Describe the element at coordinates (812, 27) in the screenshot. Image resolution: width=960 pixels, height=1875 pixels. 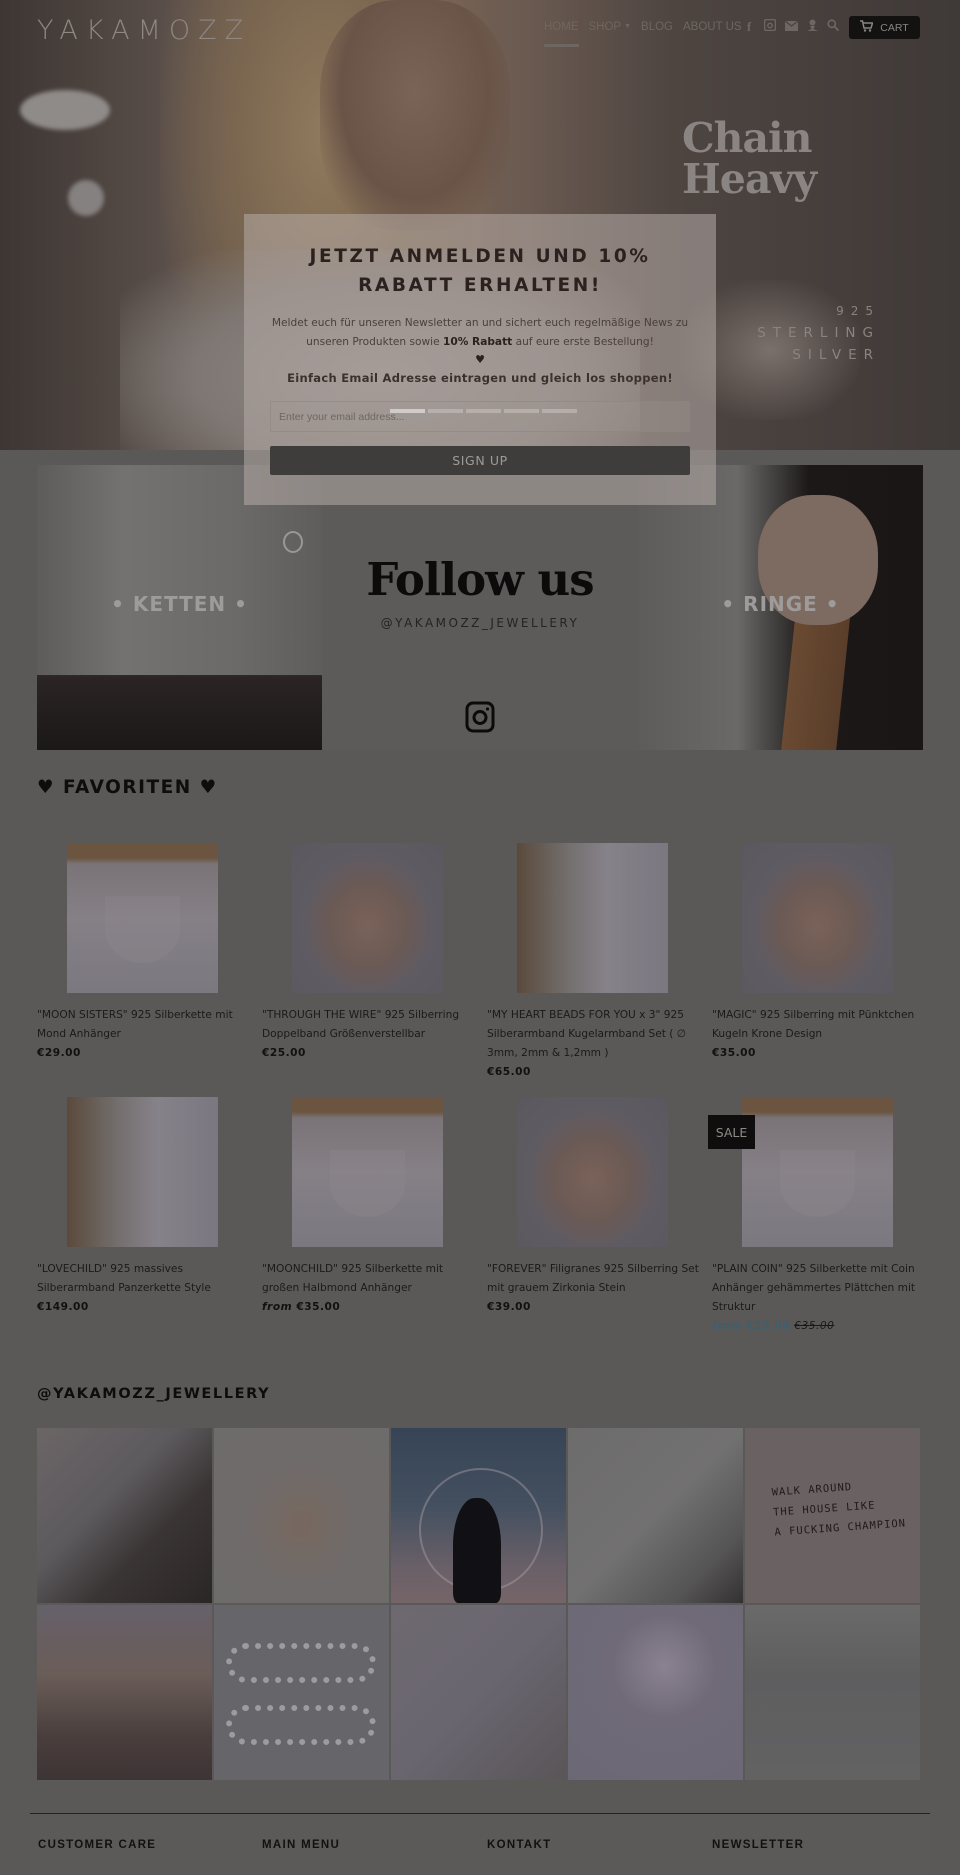
I see `account-icon` at that location.